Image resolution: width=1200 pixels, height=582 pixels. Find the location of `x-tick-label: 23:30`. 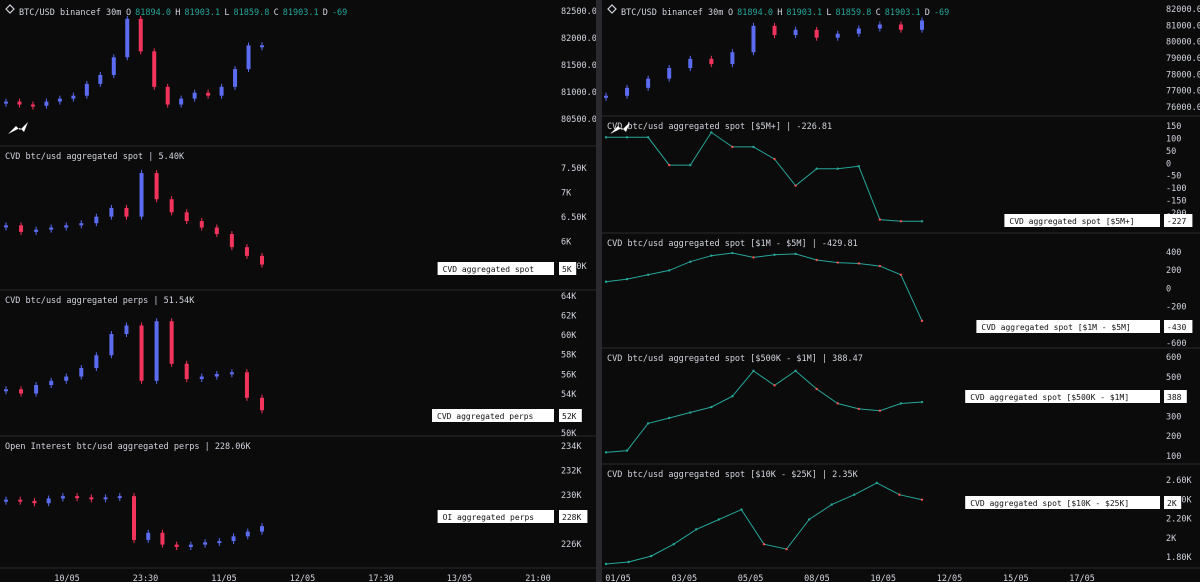

x-tick-label: 23:30 is located at coordinates (146, 578).